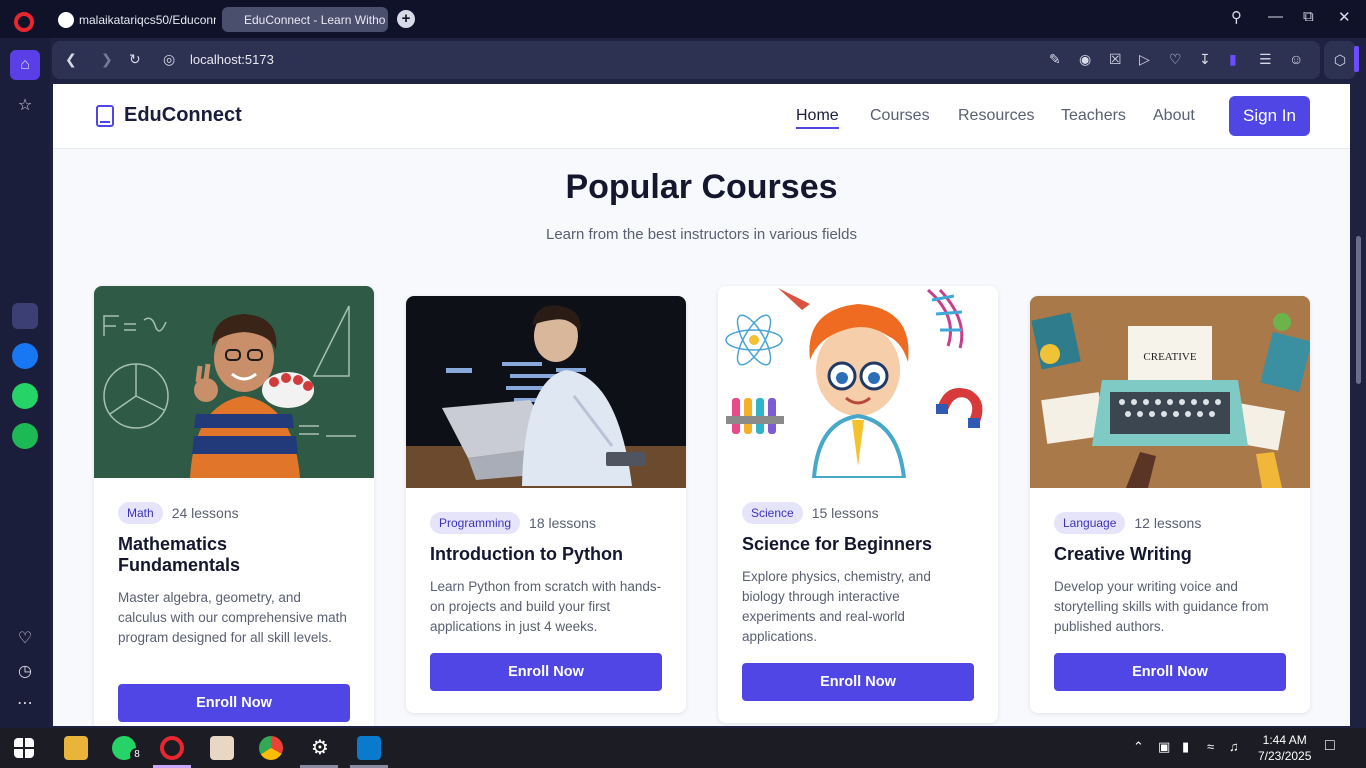 Image resolution: width=1366 pixels, height=768 pixels. I want to click on lesson-count: 12 lessons, so click(1168, 523).